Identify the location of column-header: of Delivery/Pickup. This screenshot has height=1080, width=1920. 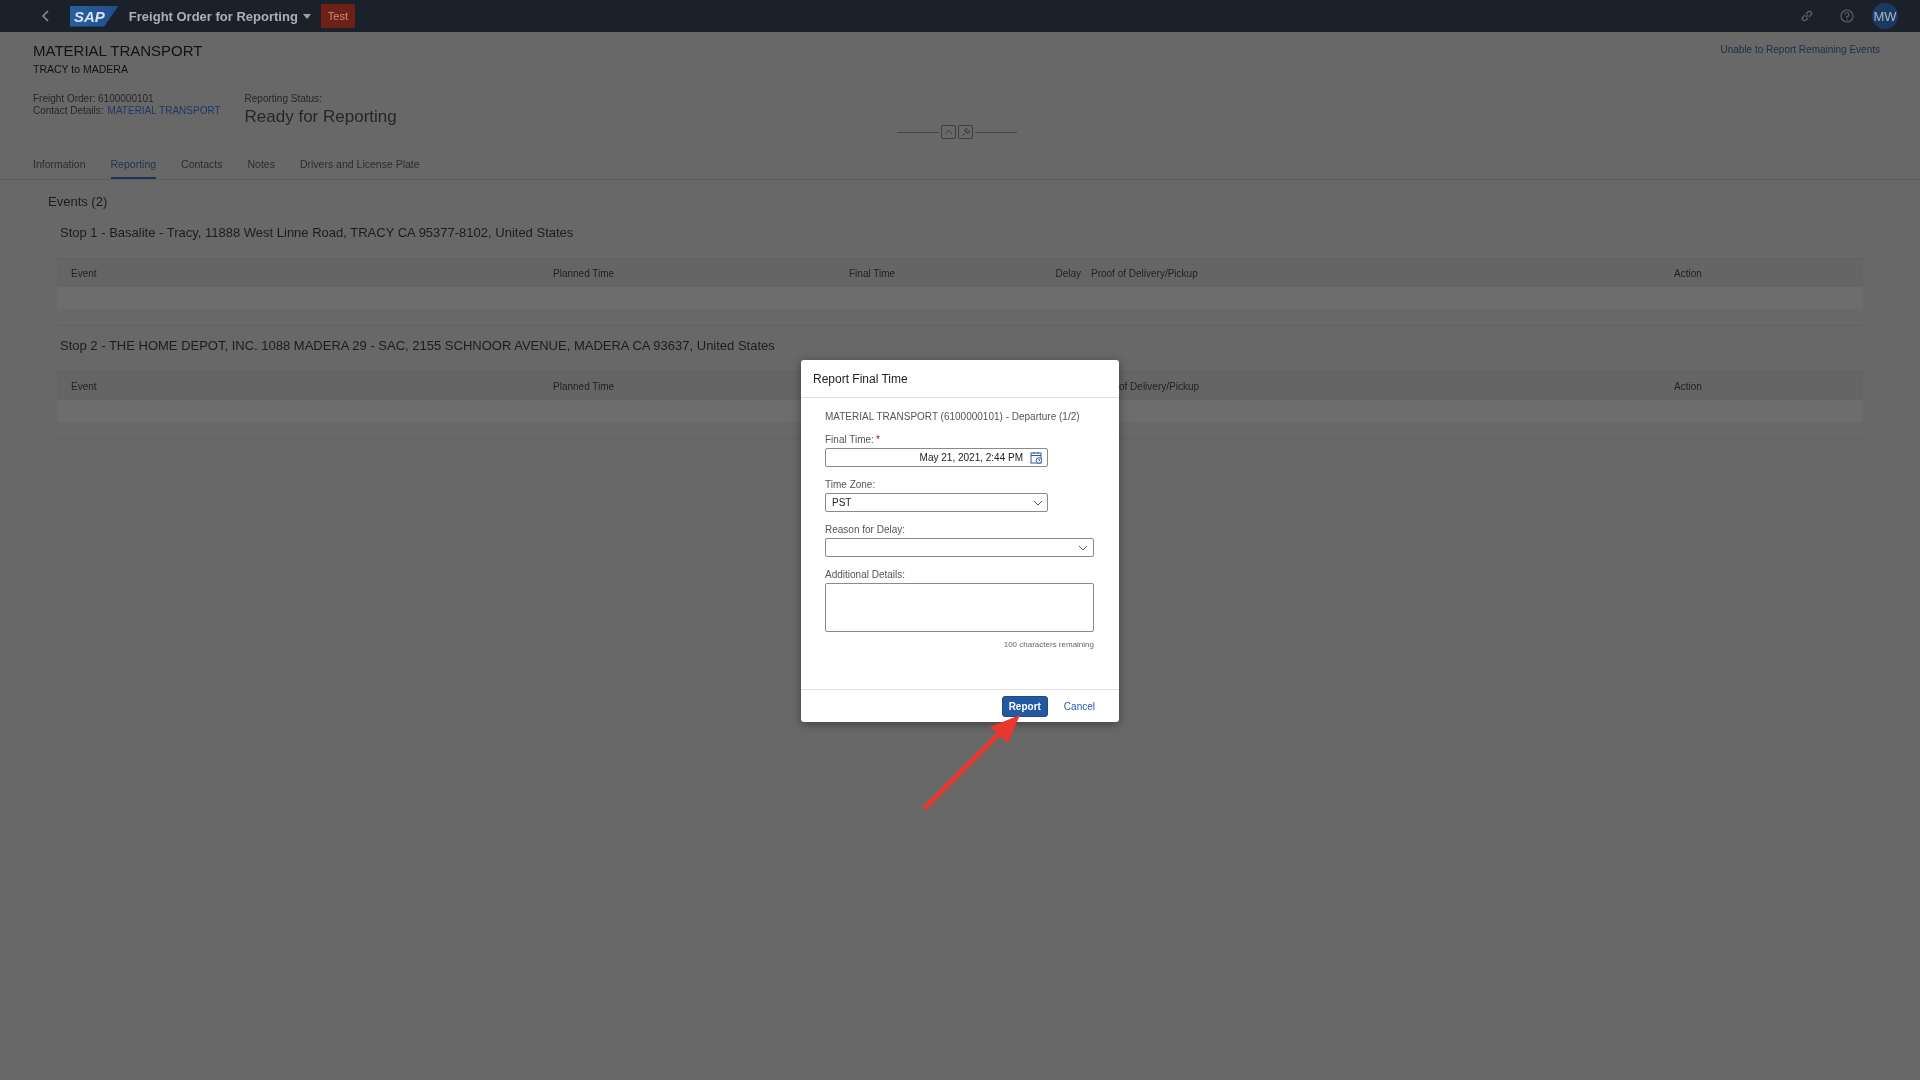
(1159, 386).